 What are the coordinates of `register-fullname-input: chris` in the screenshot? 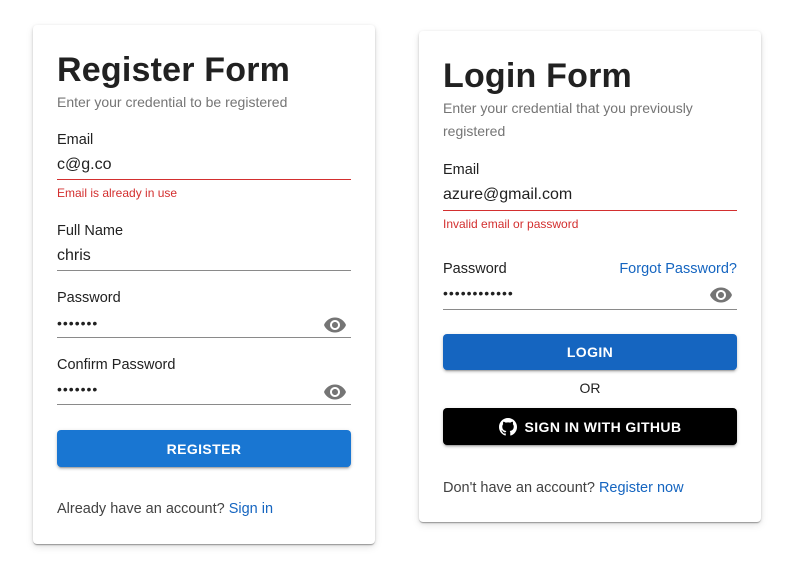 It's located at (74, 256).